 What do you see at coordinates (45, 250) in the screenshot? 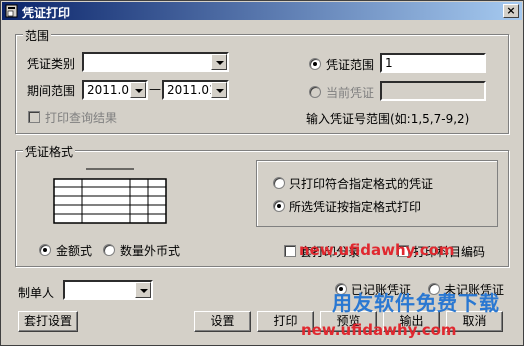
I see `amount-style-radio` at bounding box center [45, 250].